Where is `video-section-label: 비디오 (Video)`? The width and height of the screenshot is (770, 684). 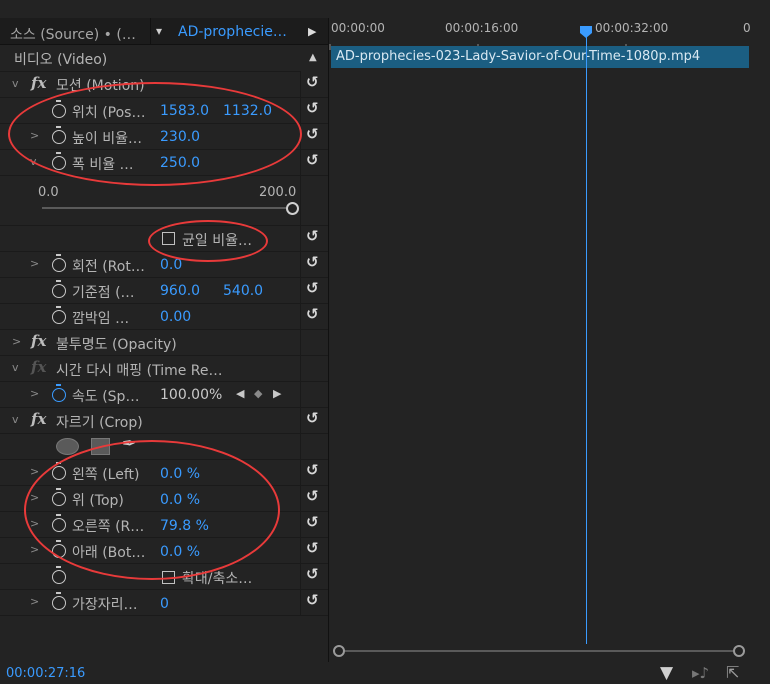 video-section-label: 비디오 (Video) is located at coordinates (61, 60).